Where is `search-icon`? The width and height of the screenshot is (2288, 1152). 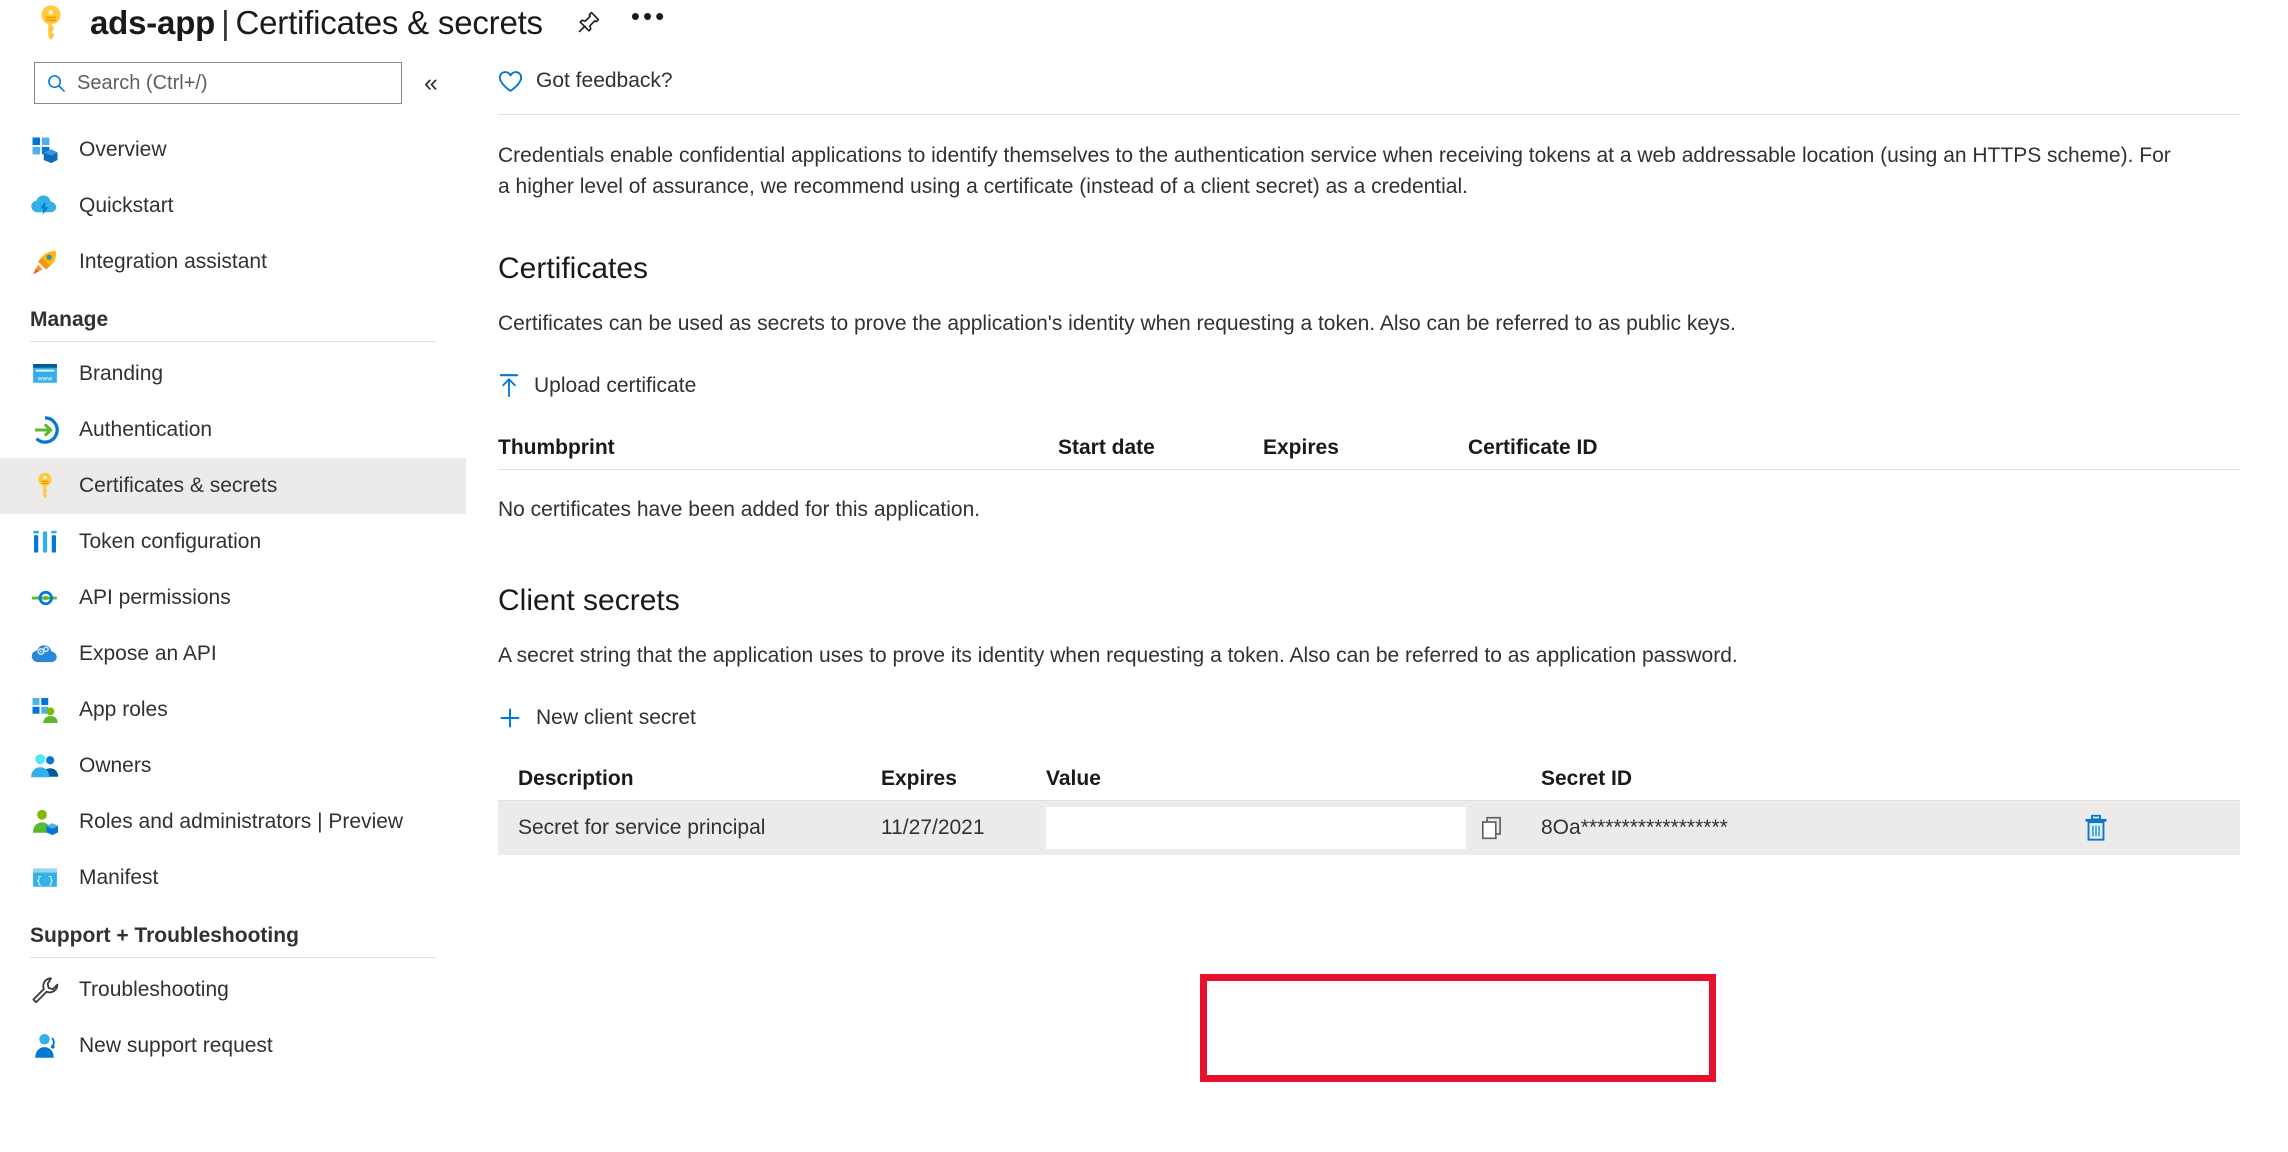 search-icon is located at coordinates (56, 83).